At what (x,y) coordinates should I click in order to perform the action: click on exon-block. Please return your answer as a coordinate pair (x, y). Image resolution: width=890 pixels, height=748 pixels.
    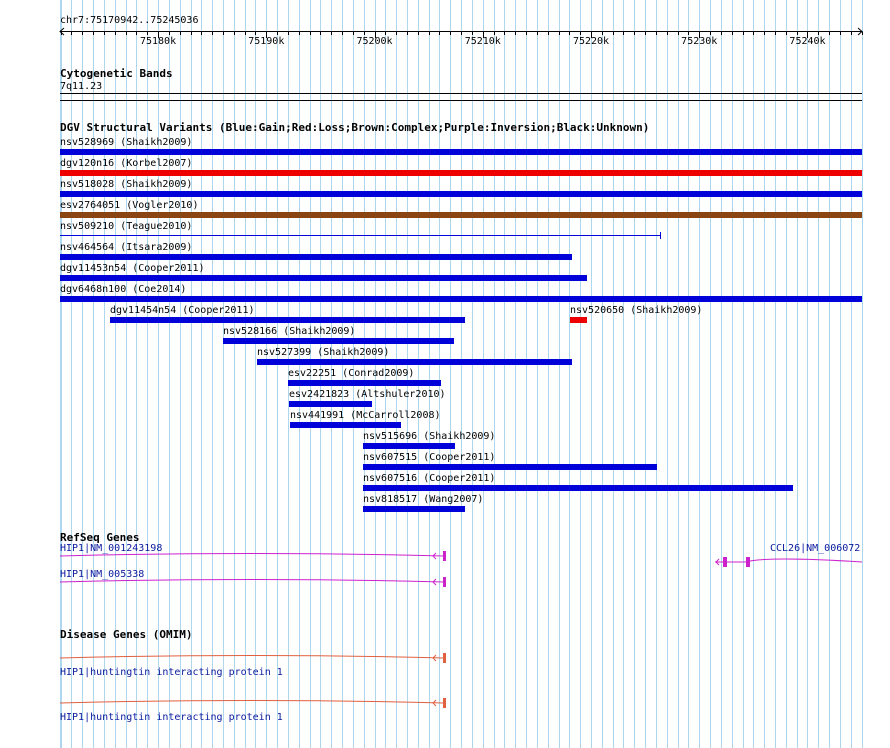
    Looking at the image, I should click on (444, 703).